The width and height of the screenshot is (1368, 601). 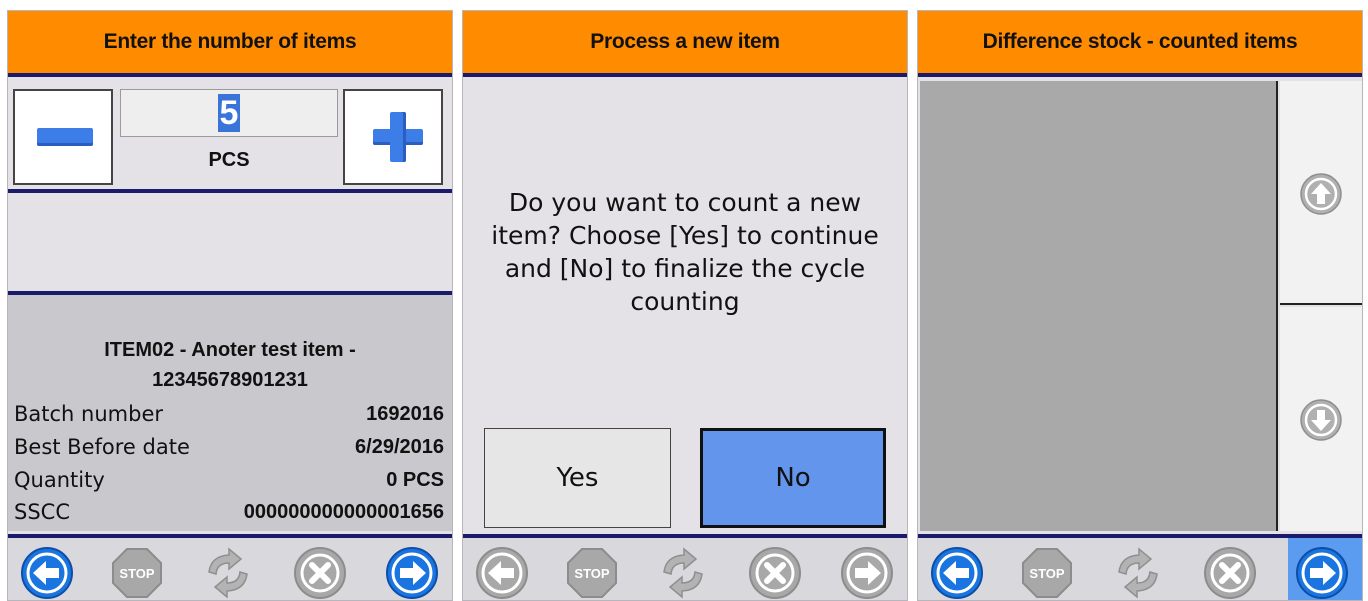 What do you see at coordinates (229, 480) in the screenshot?
I see `info-row-quantity: Quantity 0 PCS` at bounding box center [229, 480].